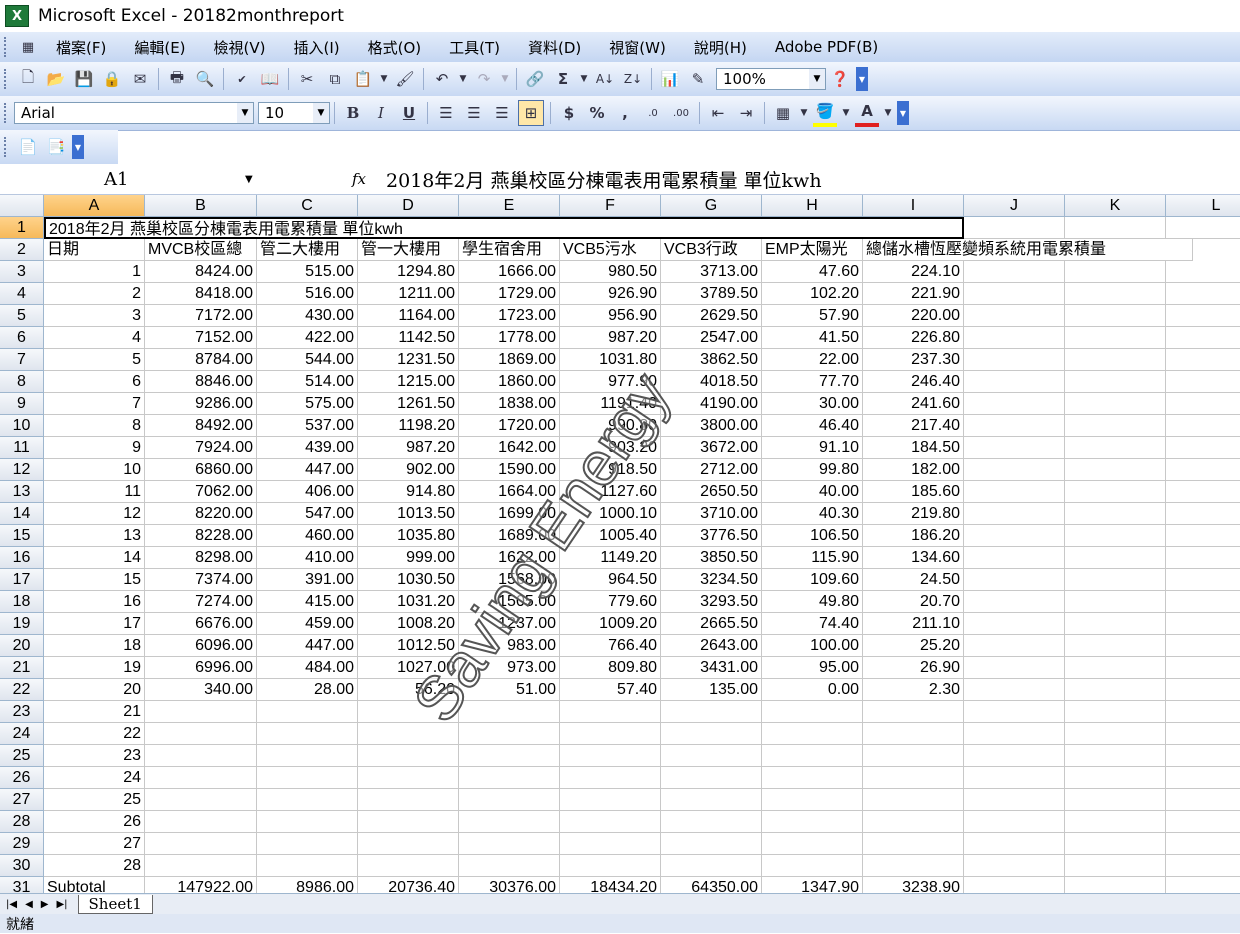  Describe the element at coordinates (307, 624) in the screenshot. I see `data-cell: 459.00` at that location.